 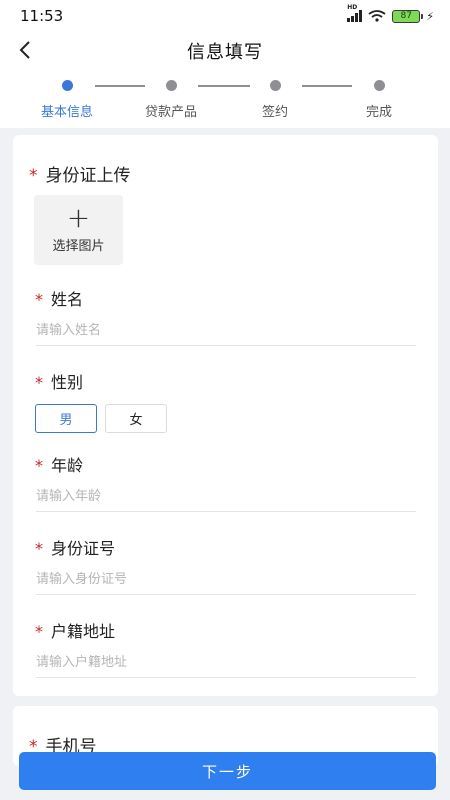 I want to click on select-image-label: 选择图片, so click(x=78, y=246).